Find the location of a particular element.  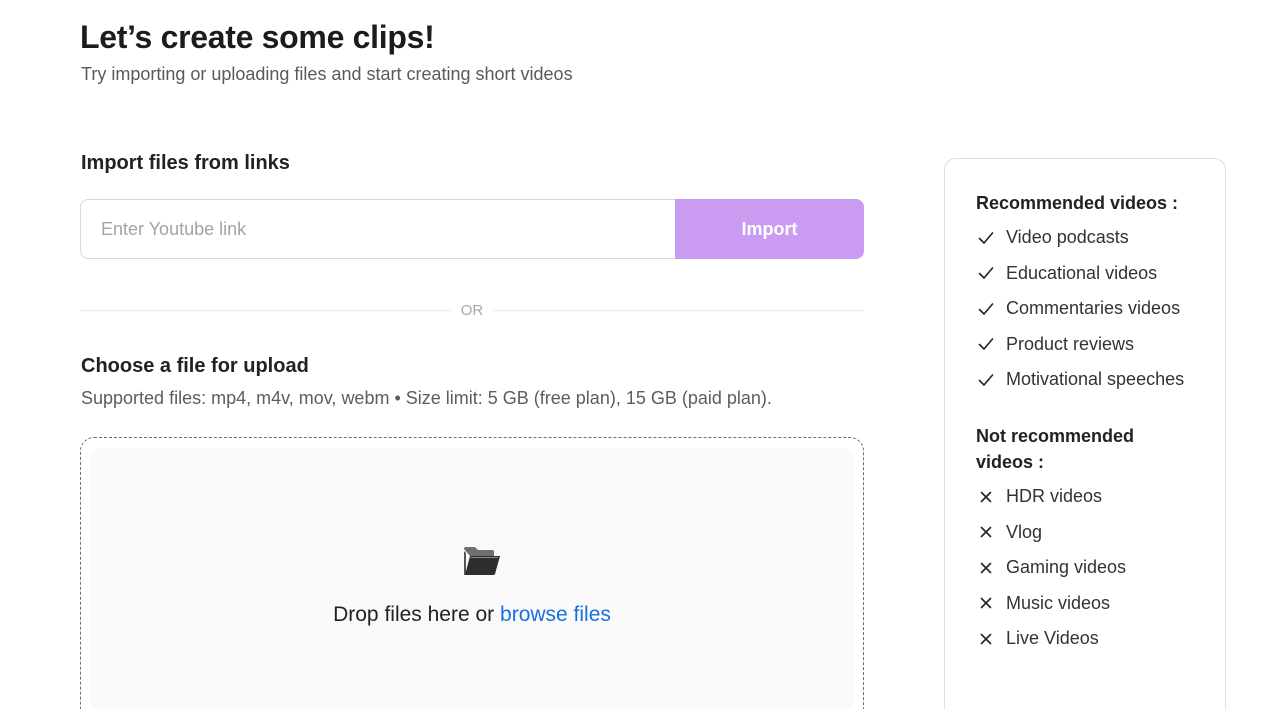

list-item: Product reviews is located at coordinates (1080, 345).